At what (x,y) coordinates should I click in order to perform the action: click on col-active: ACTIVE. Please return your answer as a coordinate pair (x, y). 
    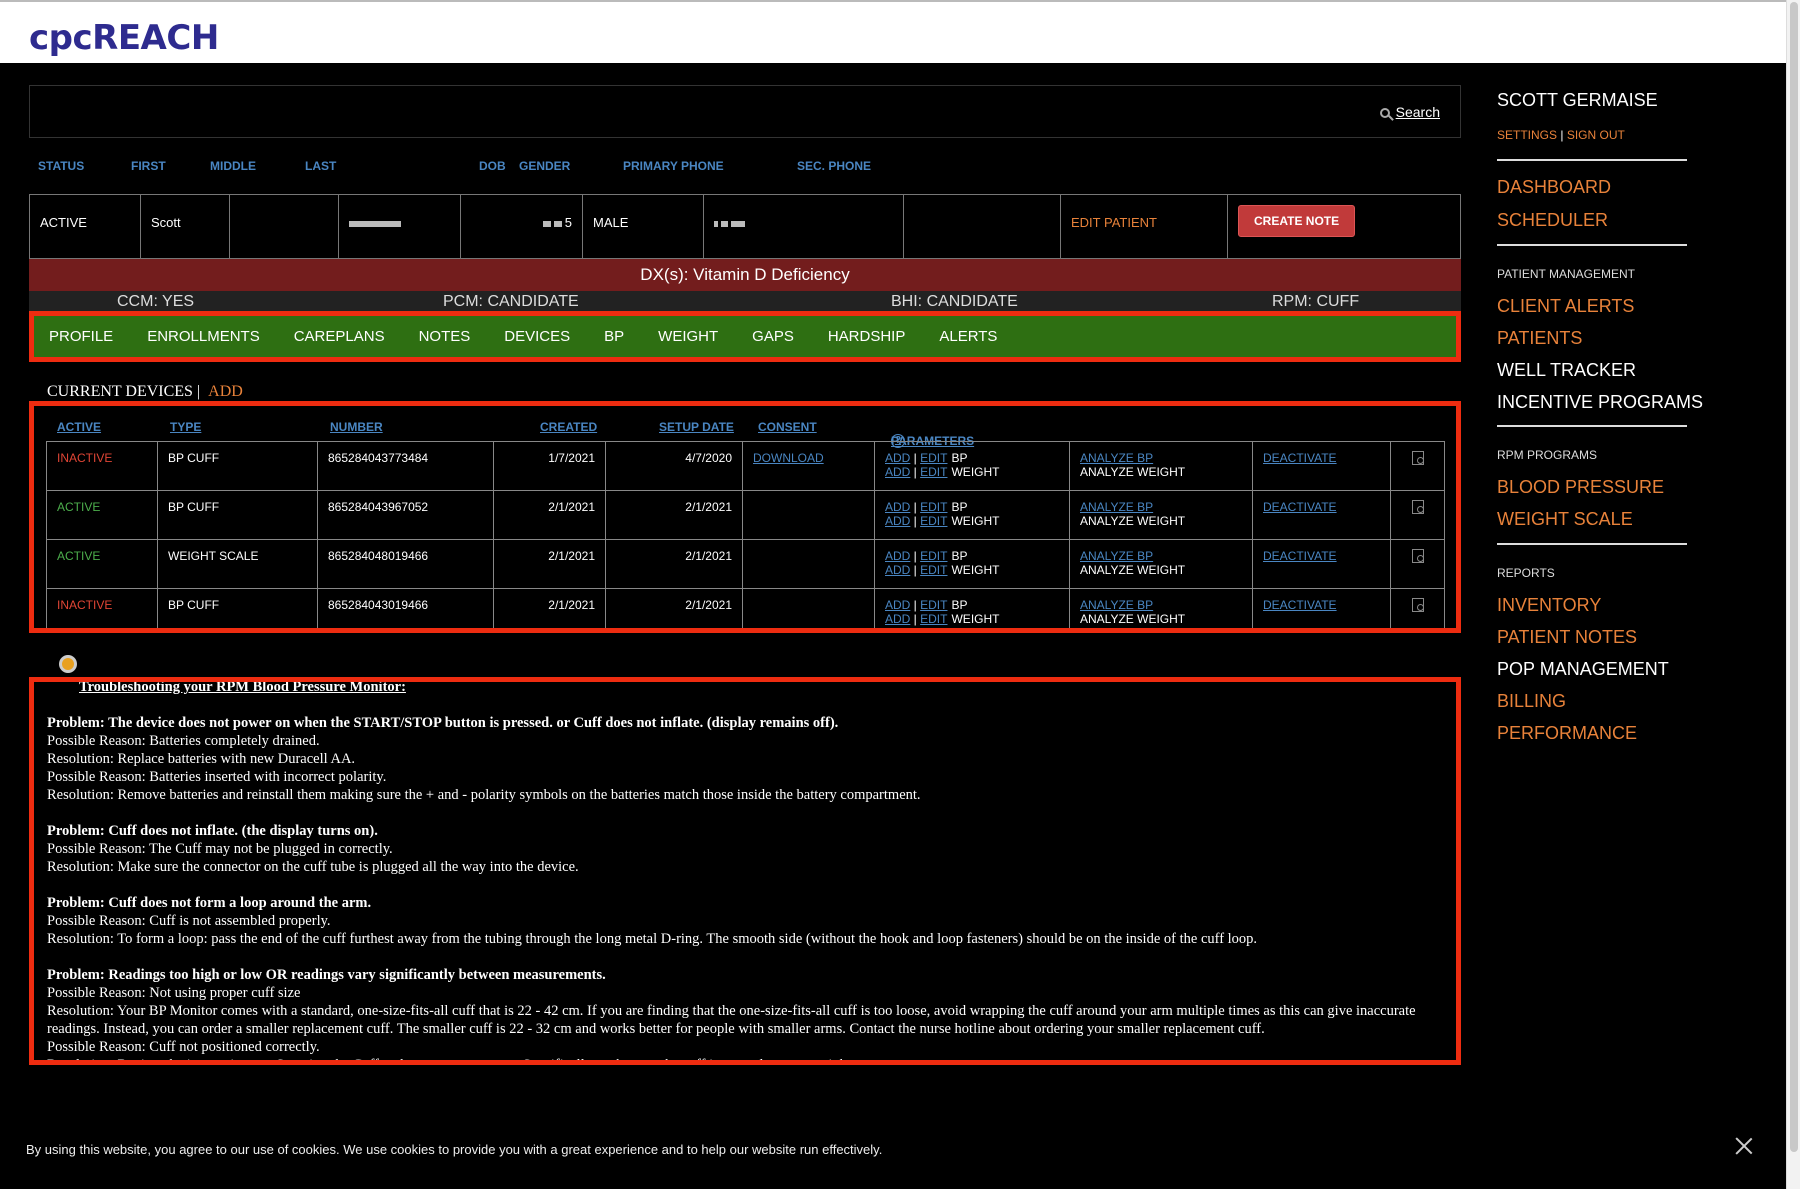
    Looking at the image, I should click on (79, 427).